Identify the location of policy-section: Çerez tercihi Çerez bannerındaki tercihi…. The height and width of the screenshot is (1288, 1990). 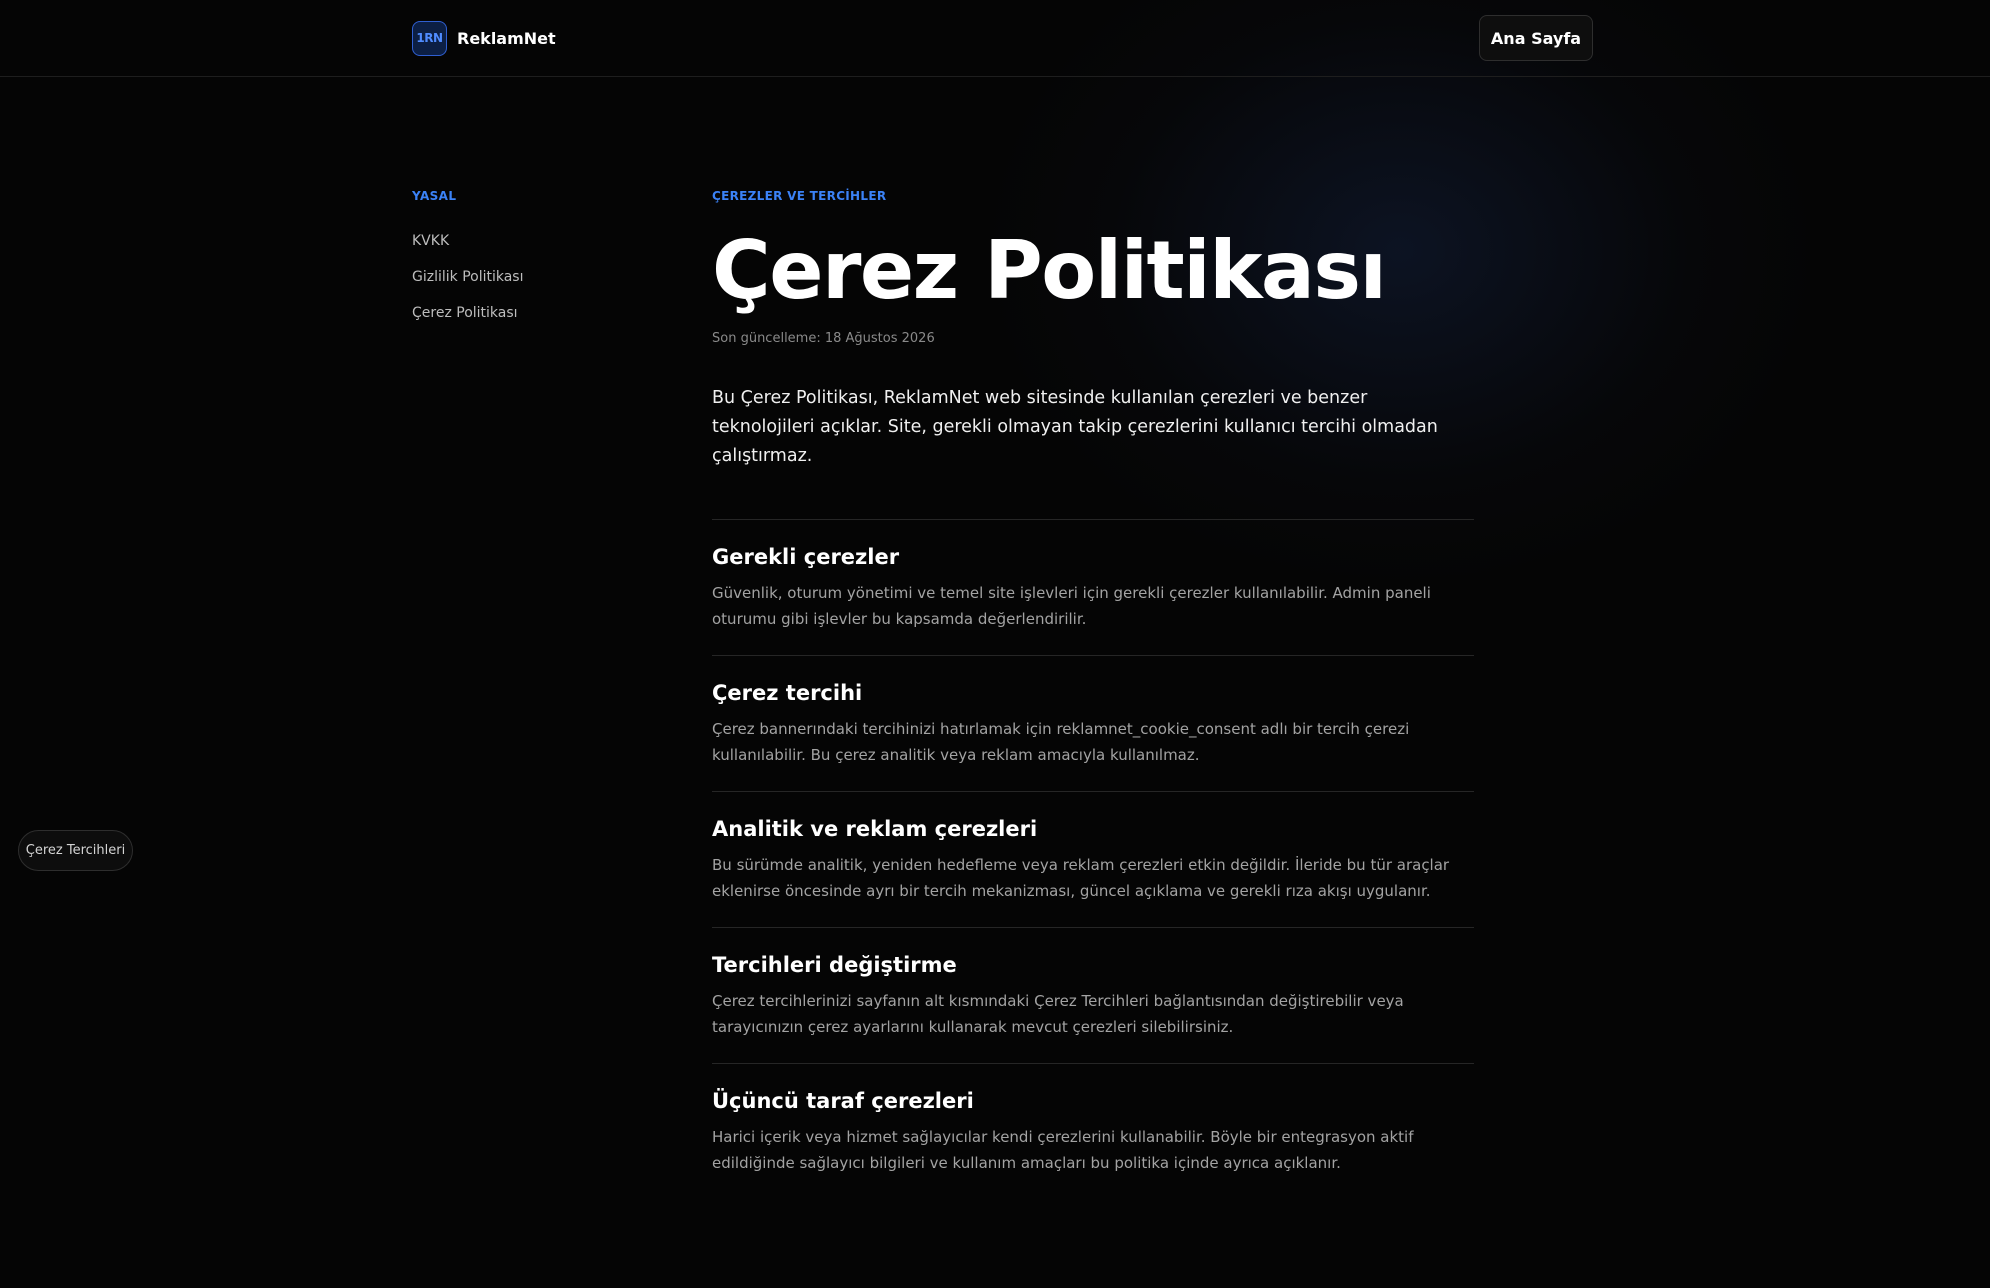
(1093, 723).